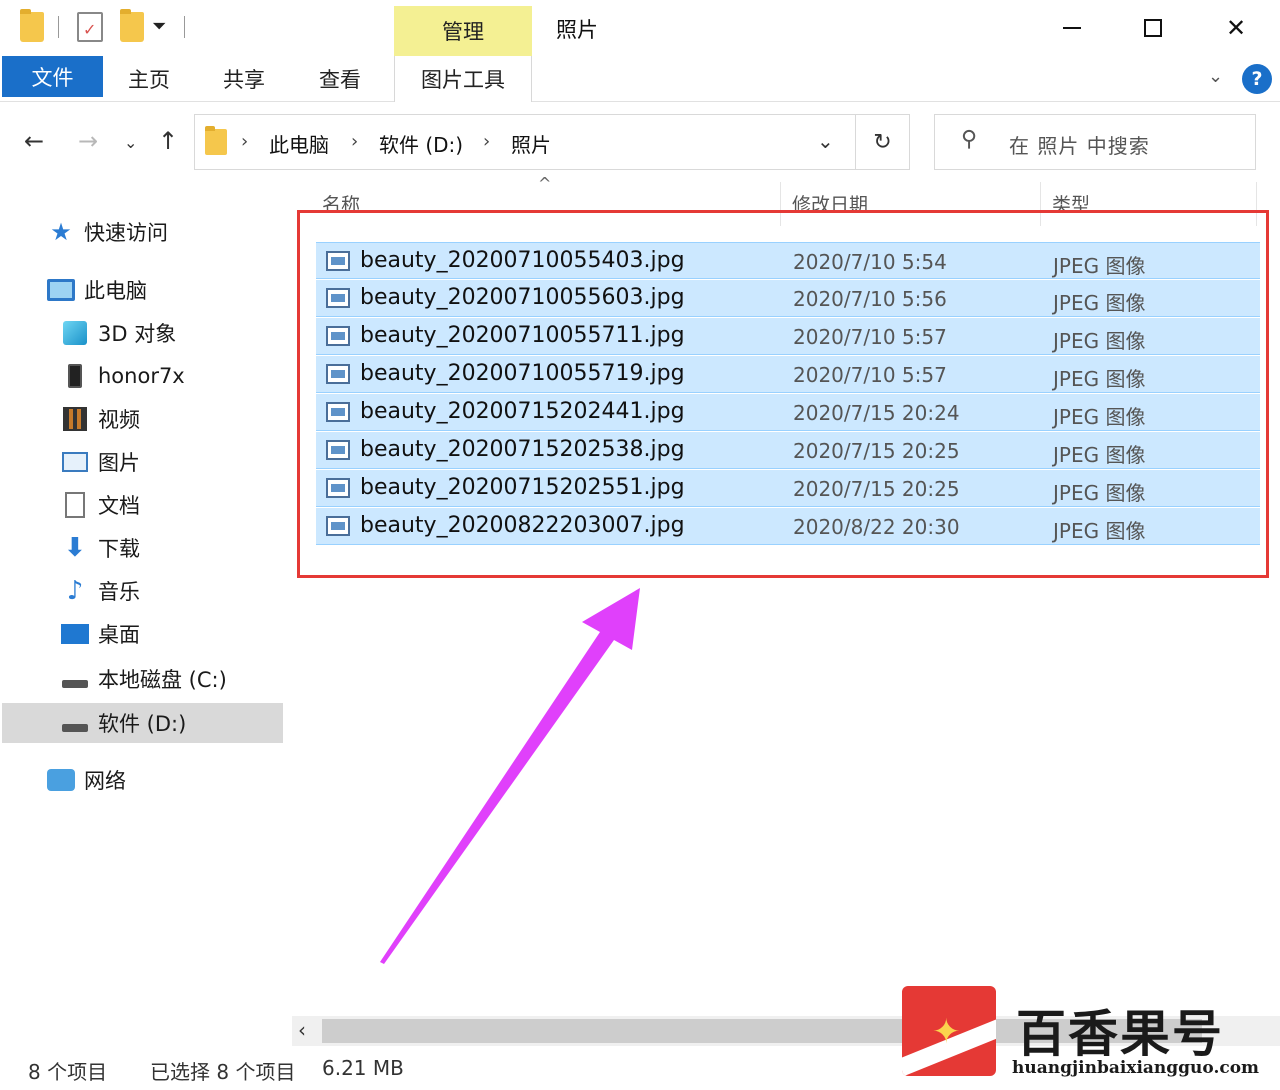 This screenshot has width=1280, height=1090. What do you see at coordinates (52, 76) in the screenshot?
I see `tab-file: 文件` at bounding box center [52, 76].